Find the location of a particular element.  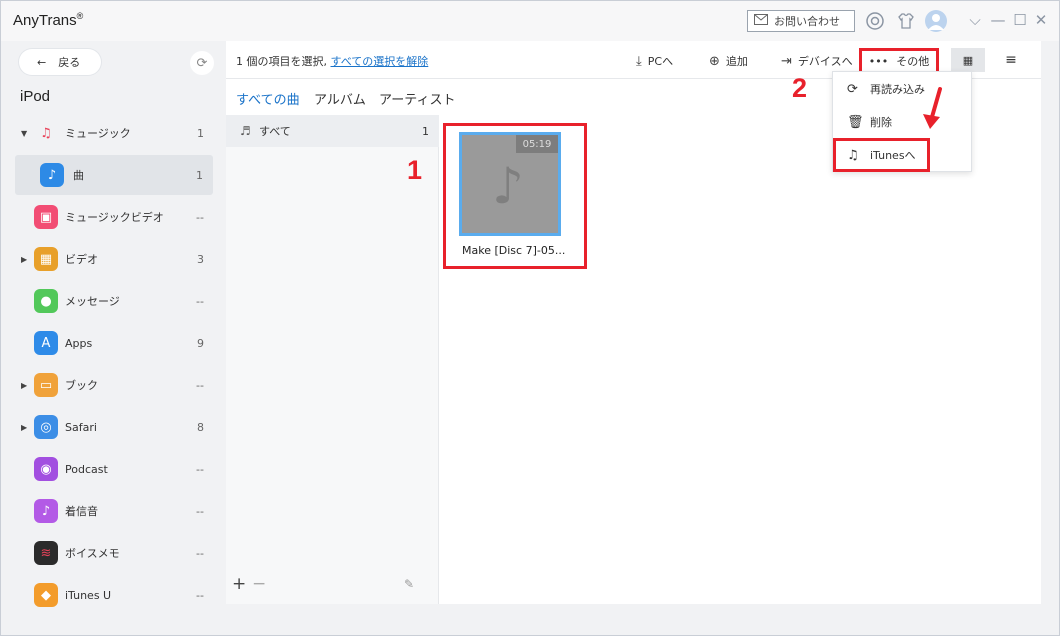

sidebar-item-safari: ▶ ◎ Safari 8 is located at coordinates (112, 427).